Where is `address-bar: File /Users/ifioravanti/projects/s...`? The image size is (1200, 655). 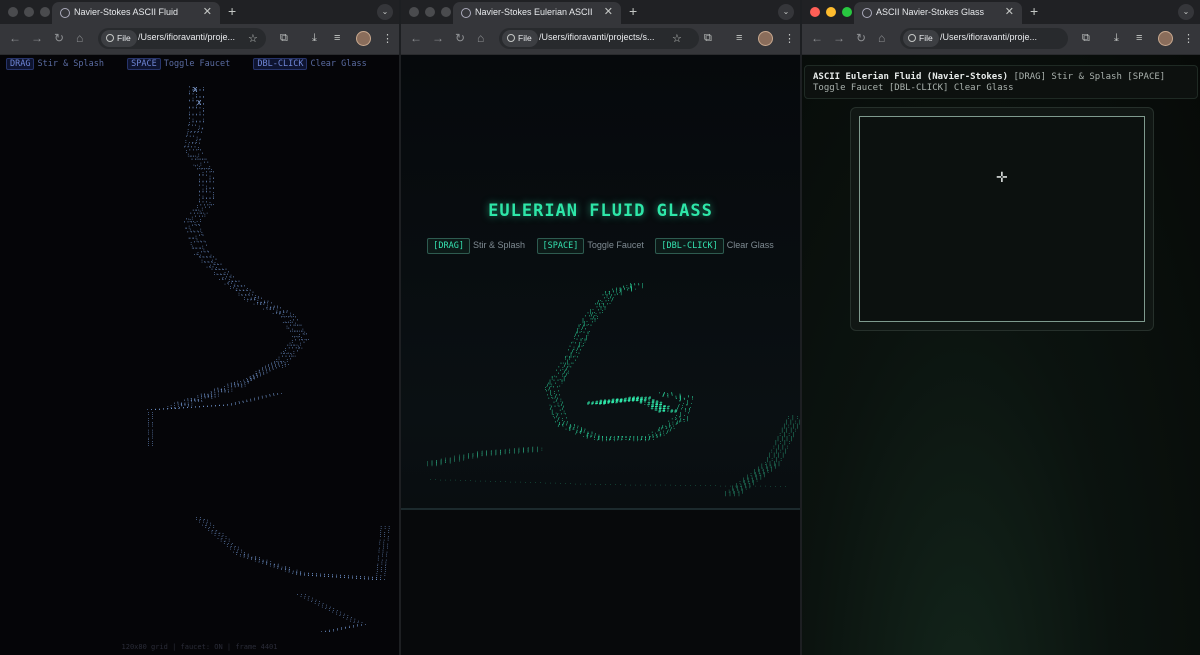
address-bar: File /Users/ifioravanti/projects/s... is located at coordinates (599, 38).